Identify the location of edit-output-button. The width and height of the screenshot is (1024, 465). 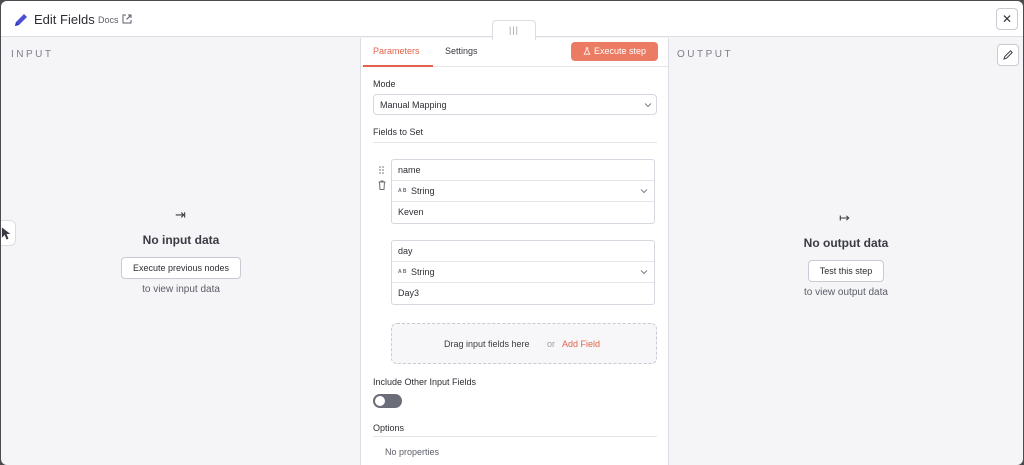
(1008, 55).